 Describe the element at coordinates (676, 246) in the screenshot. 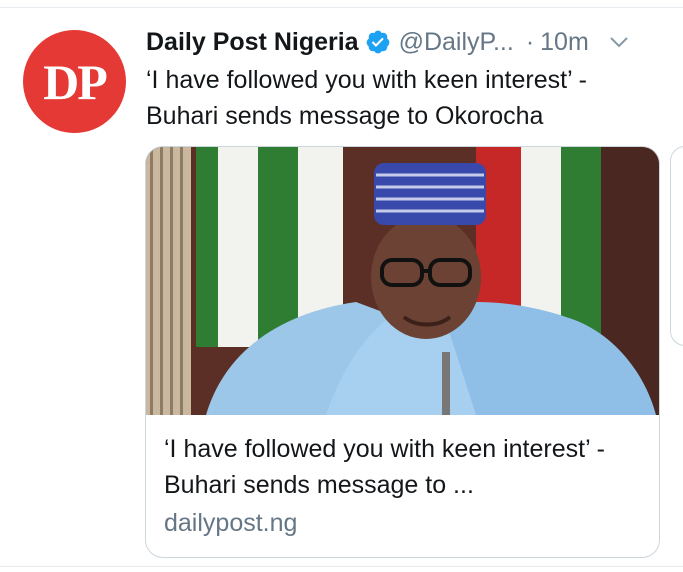

I see `next-card-edge` at that location.